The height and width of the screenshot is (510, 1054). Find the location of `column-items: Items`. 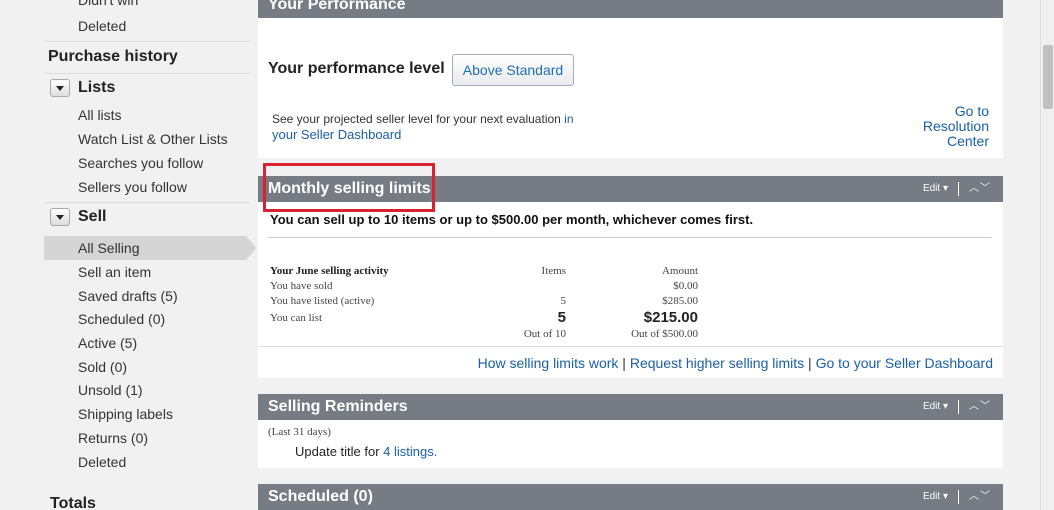

column-items: Items is located at coordinates (553, 271).